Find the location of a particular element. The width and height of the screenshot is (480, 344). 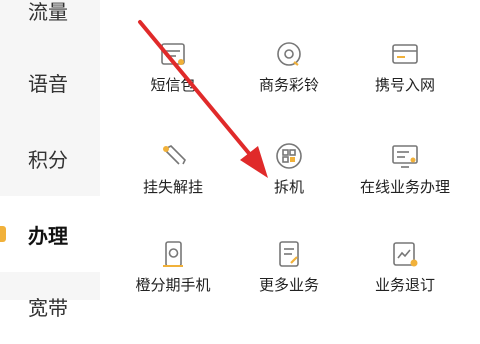

sidebar-item-traffic: 流量 is located at coordinates (50, 24).